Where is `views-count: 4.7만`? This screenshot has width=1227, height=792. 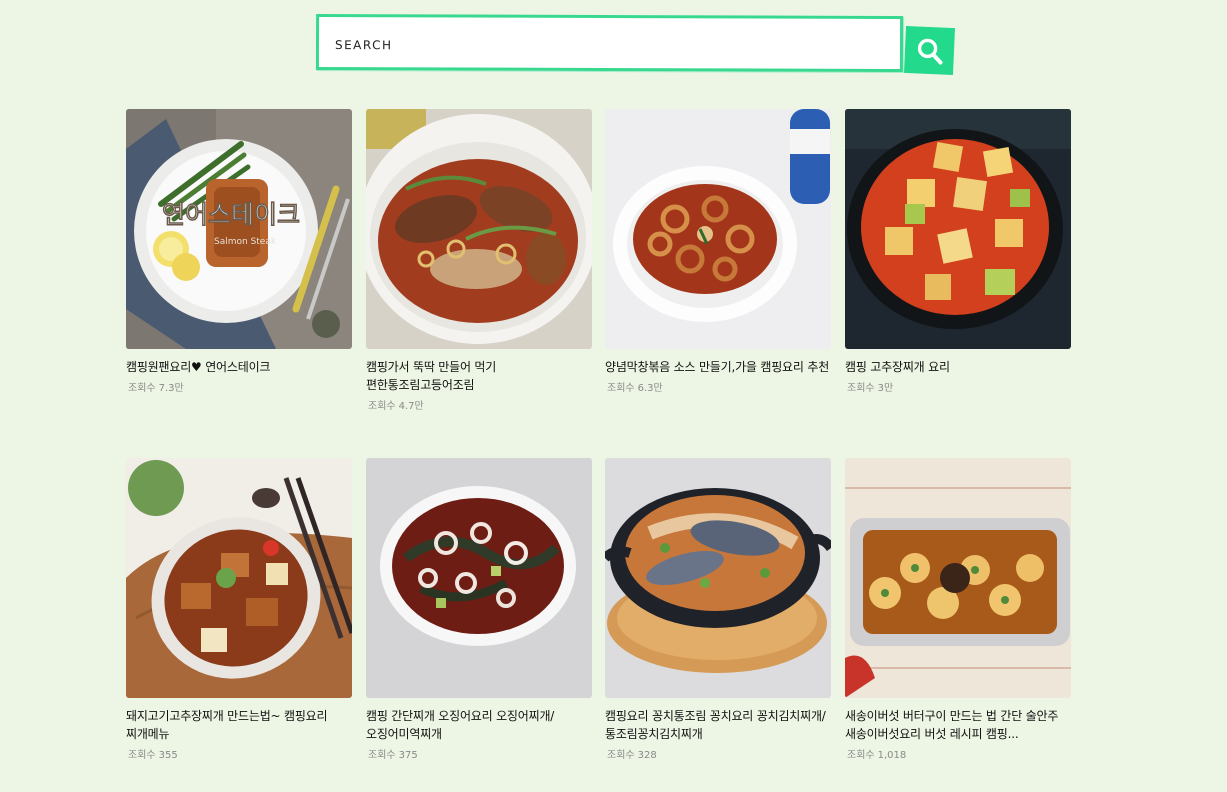
views-count: 4.7만 is located at coordinates (411, 406).